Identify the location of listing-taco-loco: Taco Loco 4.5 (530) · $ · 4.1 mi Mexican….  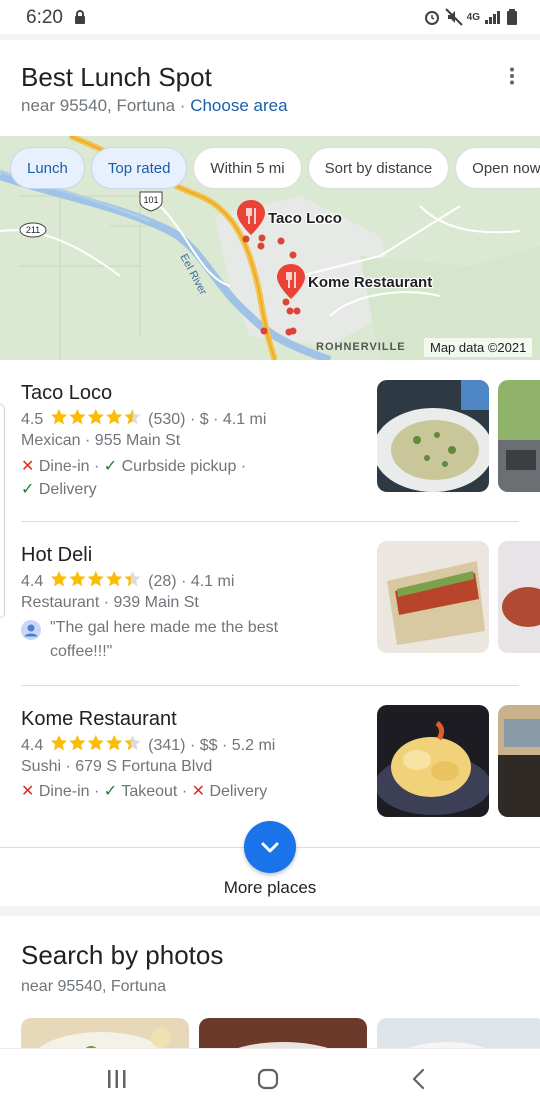
(270, 443).